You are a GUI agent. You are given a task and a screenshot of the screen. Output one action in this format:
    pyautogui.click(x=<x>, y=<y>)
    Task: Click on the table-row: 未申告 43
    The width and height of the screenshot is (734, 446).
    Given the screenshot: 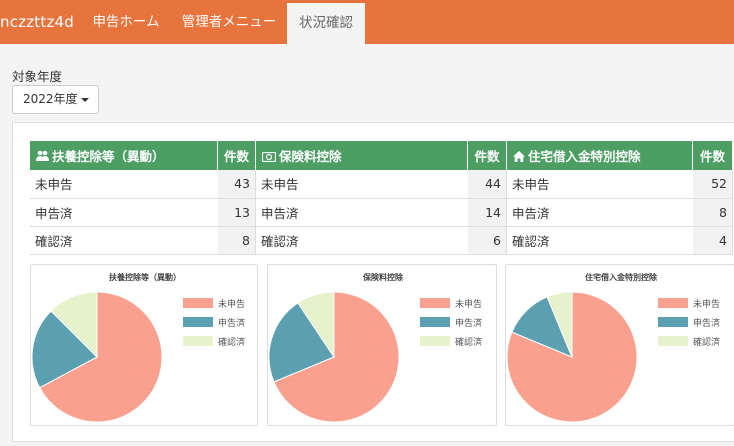 What is the action you would take?
    pyautogui.click(x=143, y=184)
    